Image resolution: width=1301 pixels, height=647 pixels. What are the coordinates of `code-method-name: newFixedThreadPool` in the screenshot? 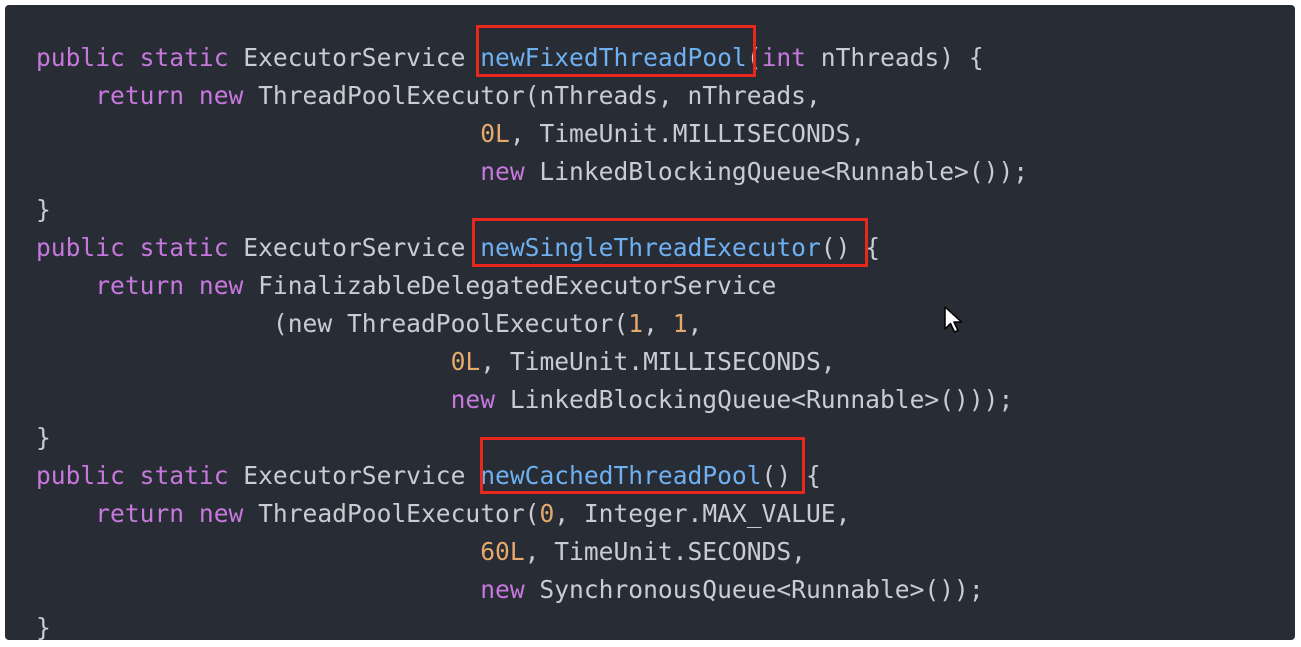 It's located at (613, 57).